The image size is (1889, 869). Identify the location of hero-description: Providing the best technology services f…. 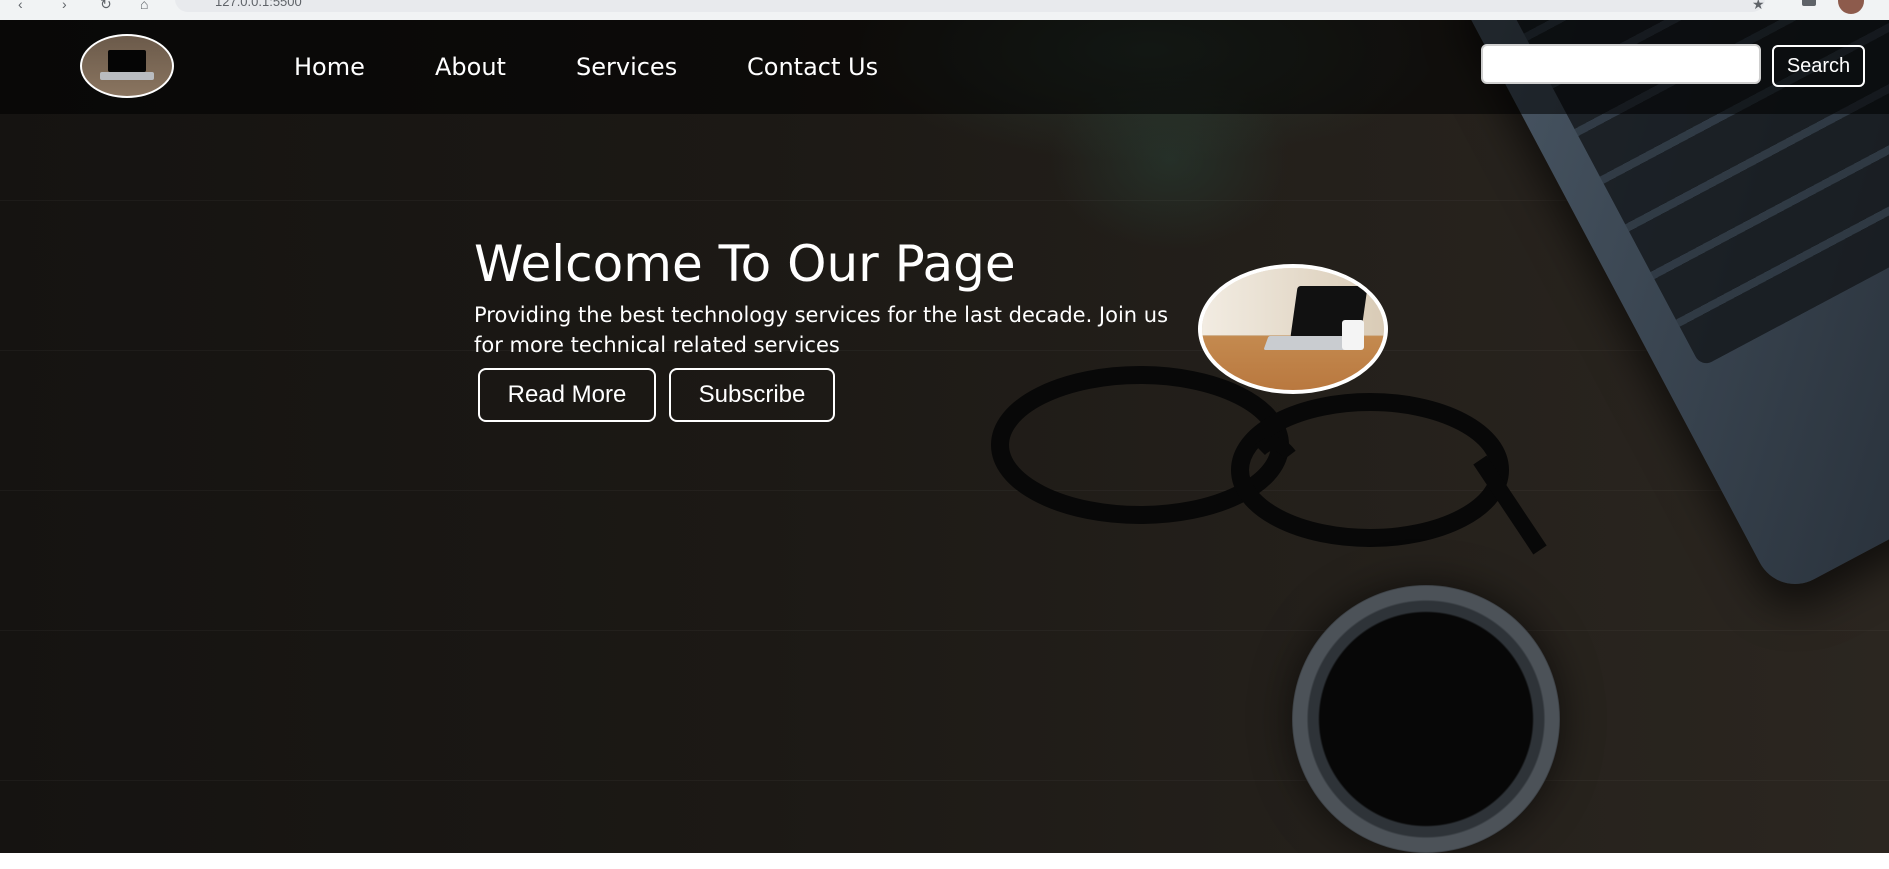
(821, 330).